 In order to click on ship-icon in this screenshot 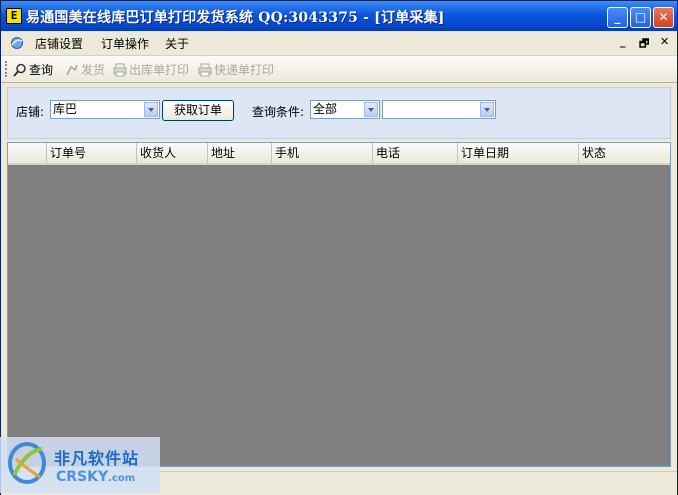, I will do `click(72, 69)`.